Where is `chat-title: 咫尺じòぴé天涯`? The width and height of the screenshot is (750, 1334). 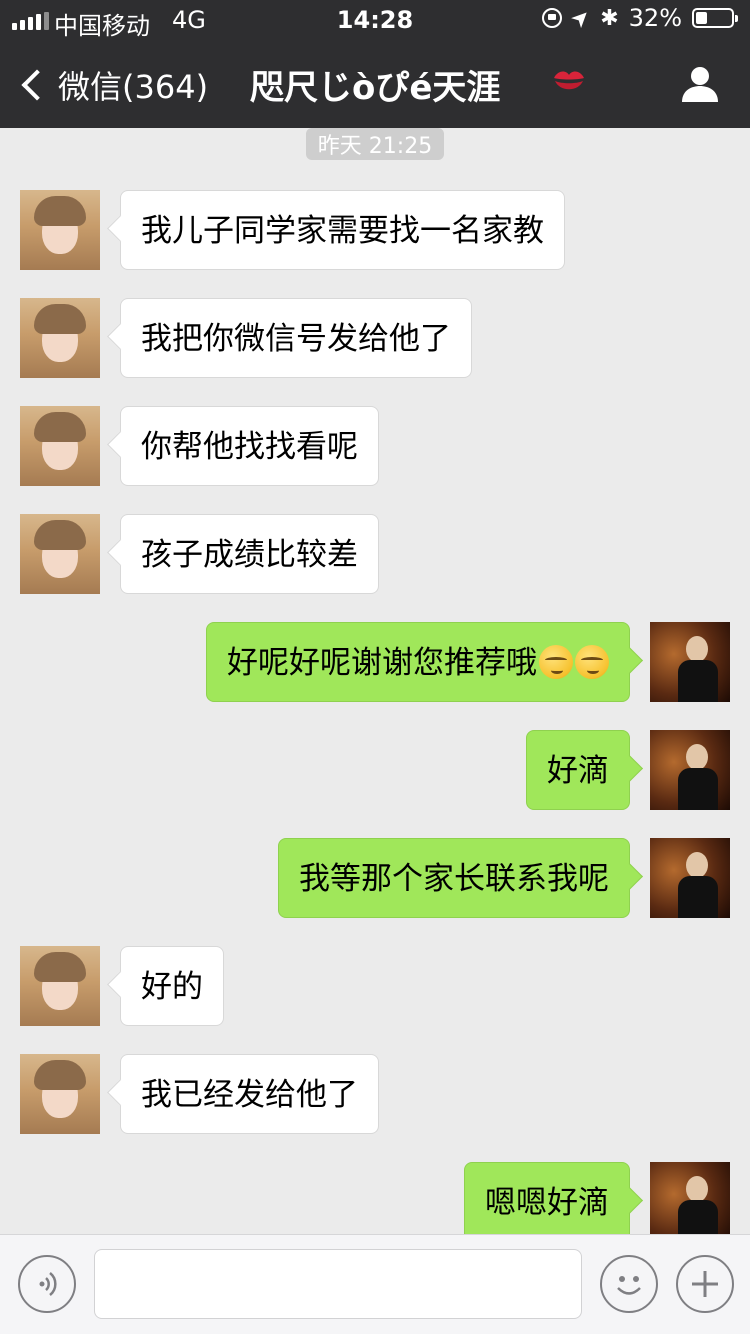
chat-title: 咫尺じòぴé天涯 is located at coordinates (375, 88).